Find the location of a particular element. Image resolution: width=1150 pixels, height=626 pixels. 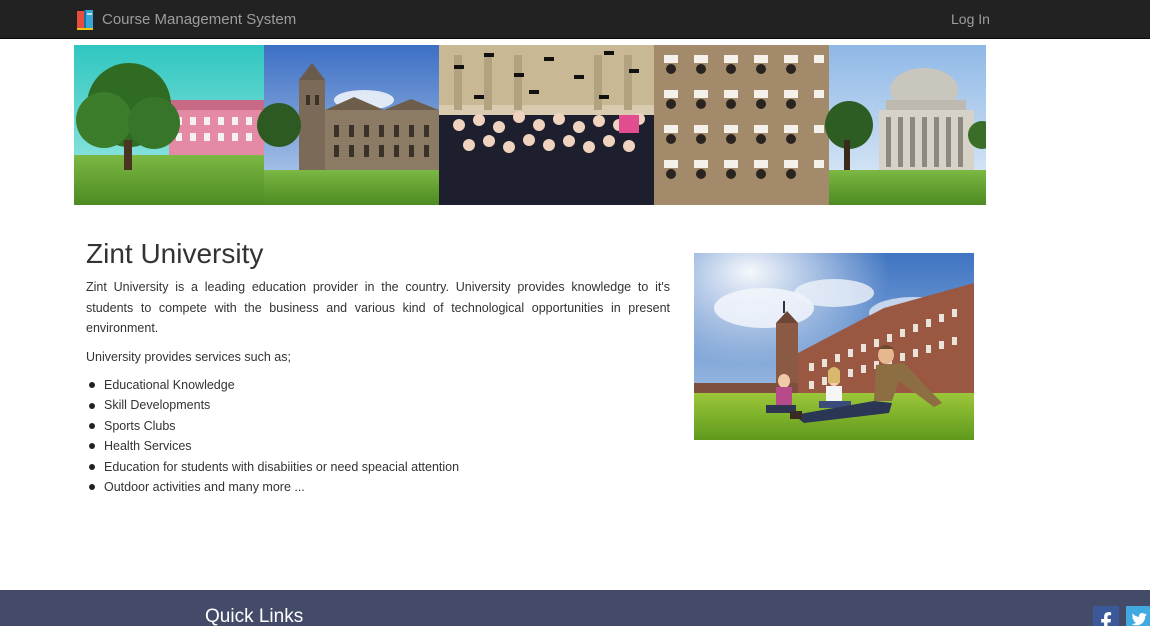

campus-students-image is located at coordinates (834, 346).